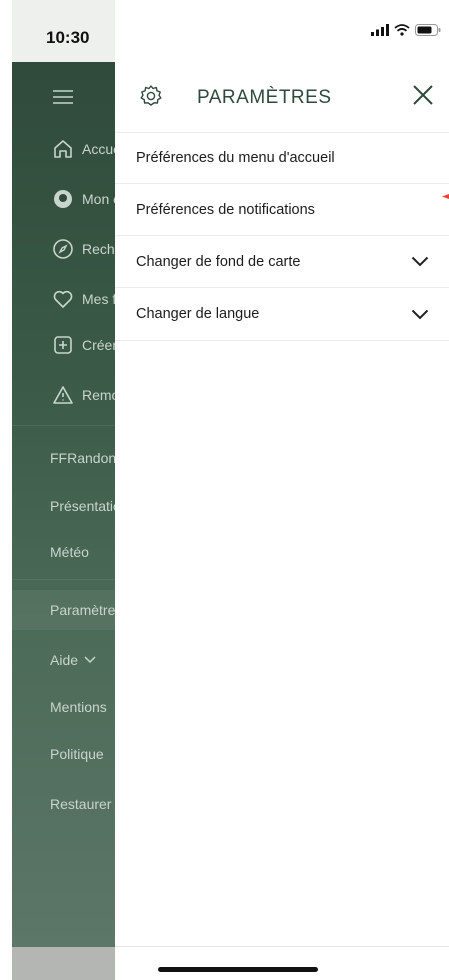 The width and height of the screenshot is (449, 980). I want to click on sidebar-link-meteo: Météo, so click(69, 552).